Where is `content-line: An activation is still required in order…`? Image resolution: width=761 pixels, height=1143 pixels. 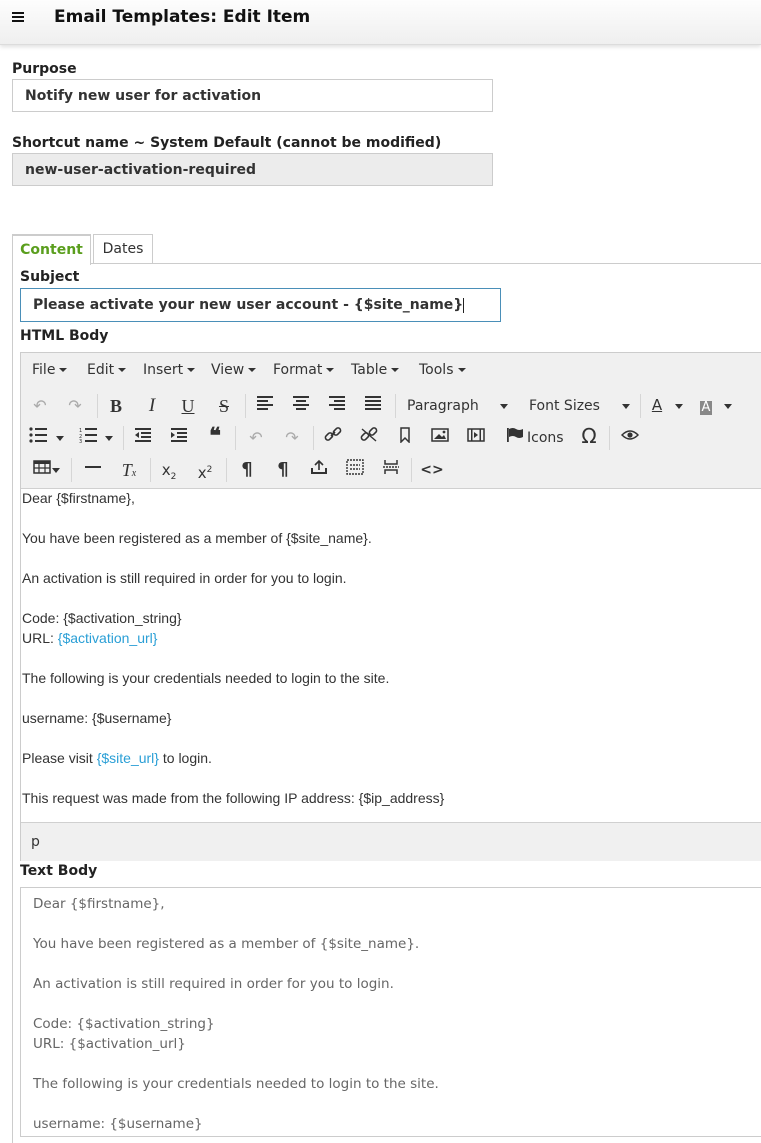 content-line: An activation is still required in order… is located at coordinates (184, 578).